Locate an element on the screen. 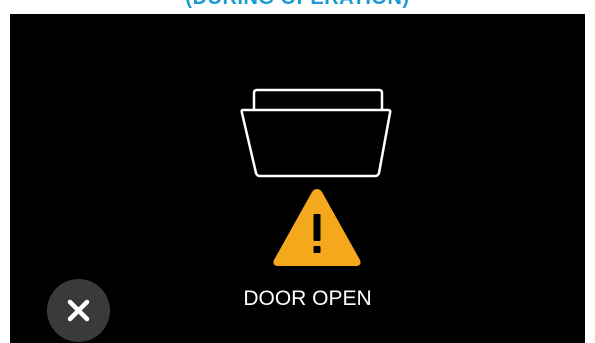 This screenshot has height=343, width=595. close-icon is located at coordinates (78, 310).